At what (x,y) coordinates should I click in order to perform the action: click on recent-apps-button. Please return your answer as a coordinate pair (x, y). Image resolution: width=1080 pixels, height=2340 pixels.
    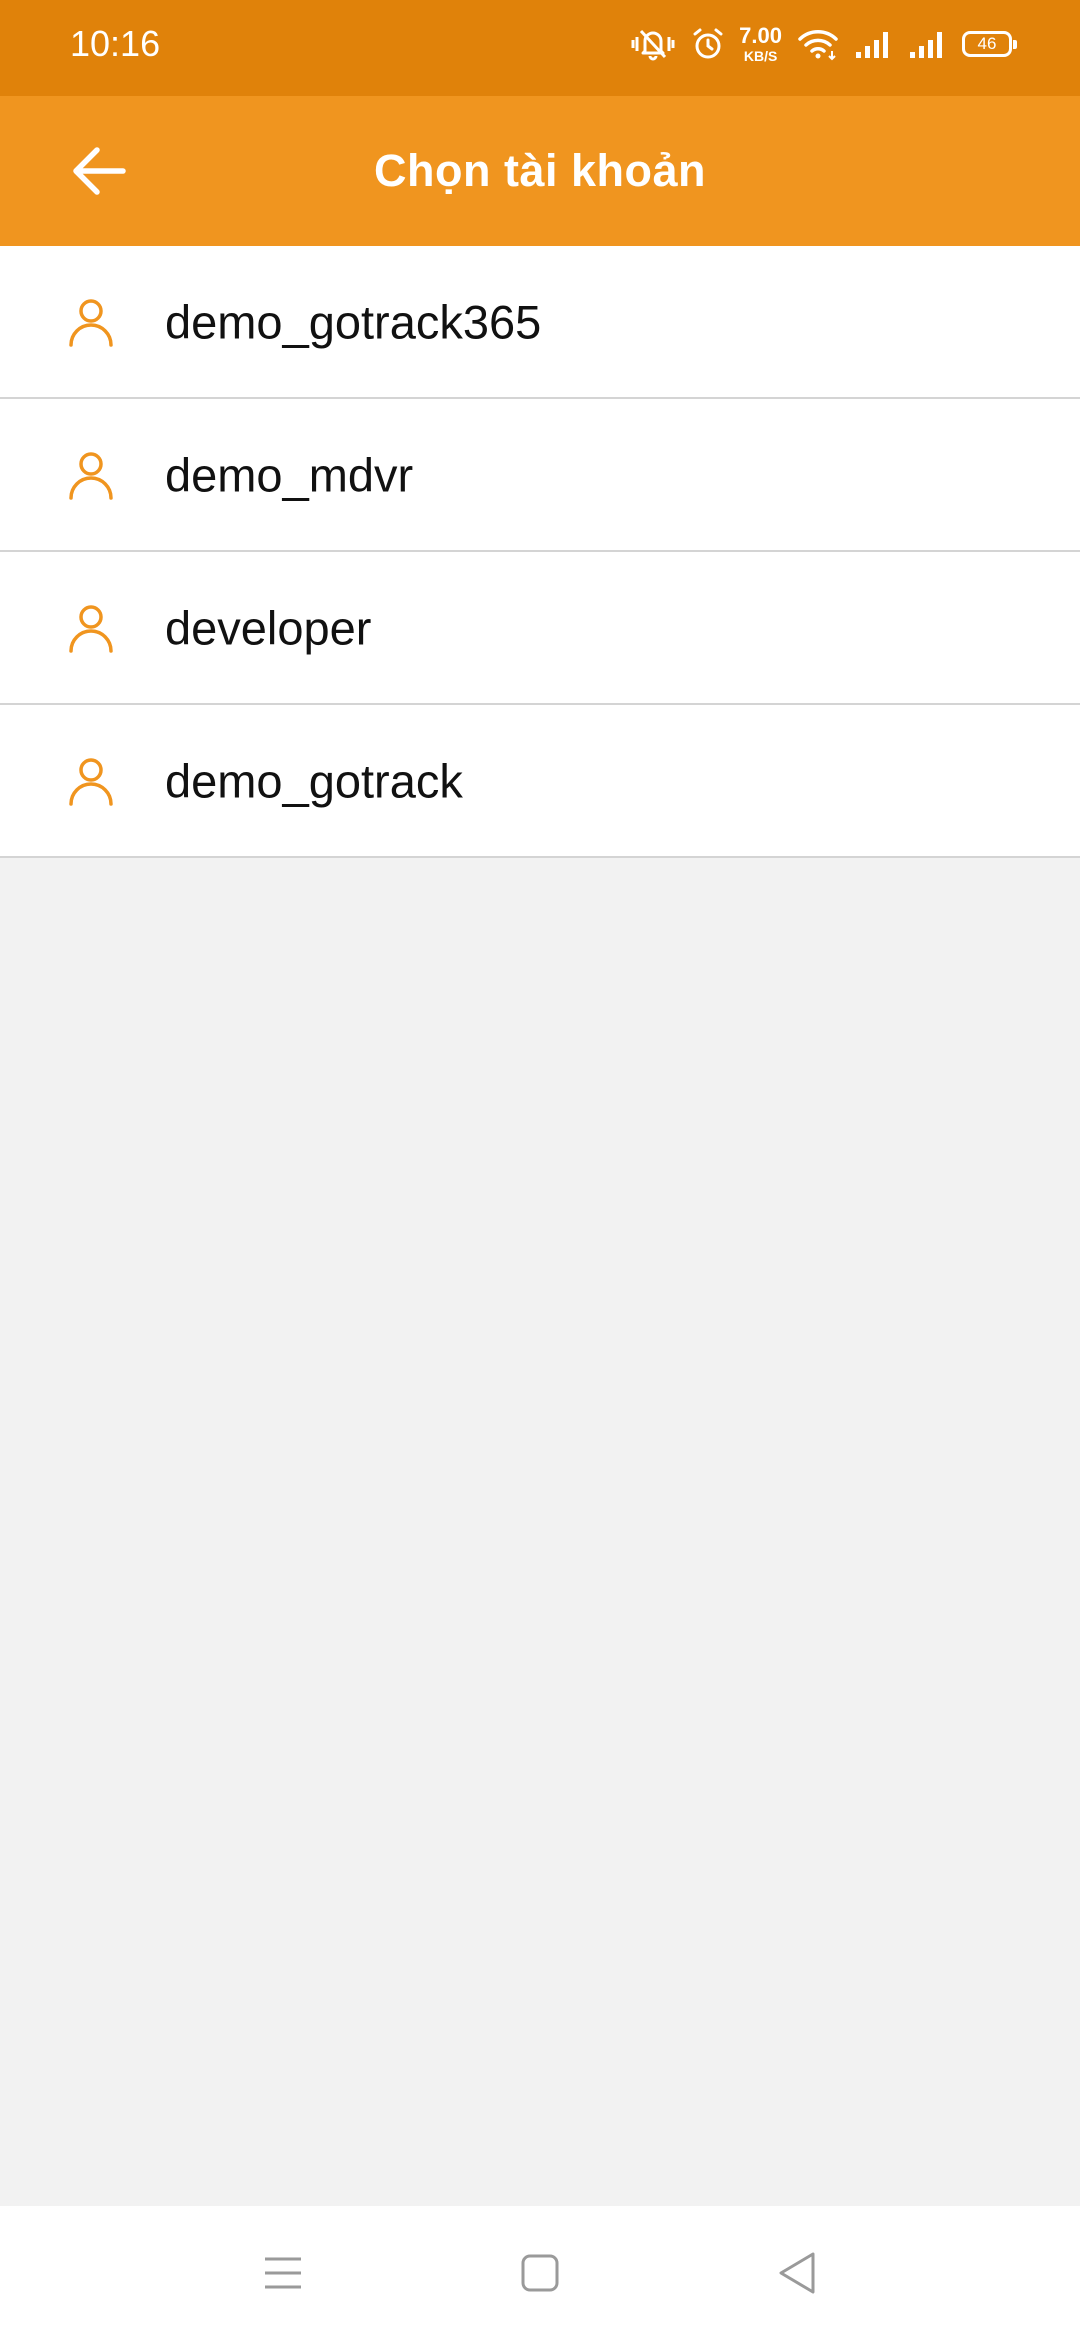
    Looking at the image, I should click on (283, 2273).